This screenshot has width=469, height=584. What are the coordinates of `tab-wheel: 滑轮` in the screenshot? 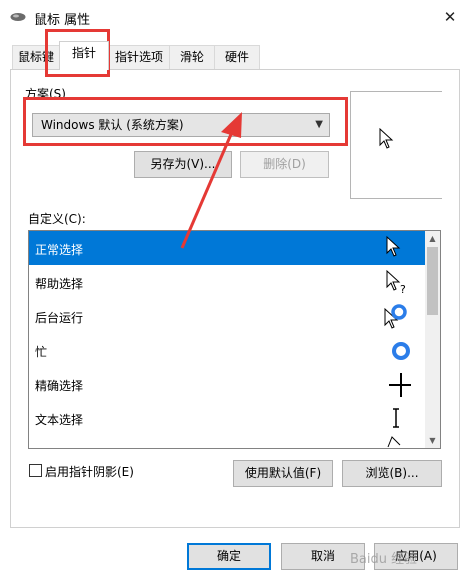 It's located at (192, 57).